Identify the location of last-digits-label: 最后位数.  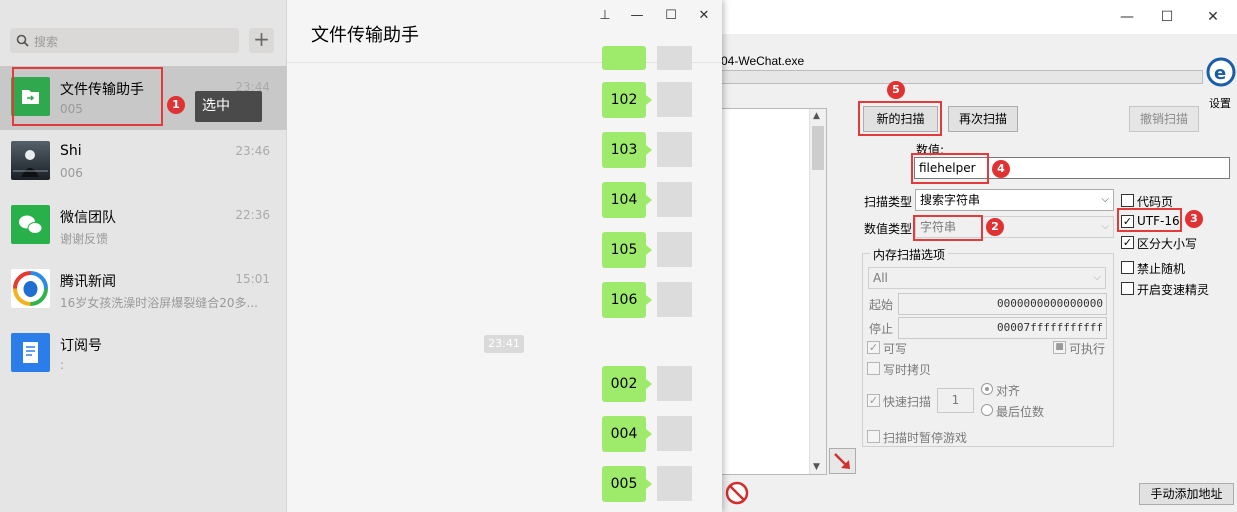
(1020, 412).